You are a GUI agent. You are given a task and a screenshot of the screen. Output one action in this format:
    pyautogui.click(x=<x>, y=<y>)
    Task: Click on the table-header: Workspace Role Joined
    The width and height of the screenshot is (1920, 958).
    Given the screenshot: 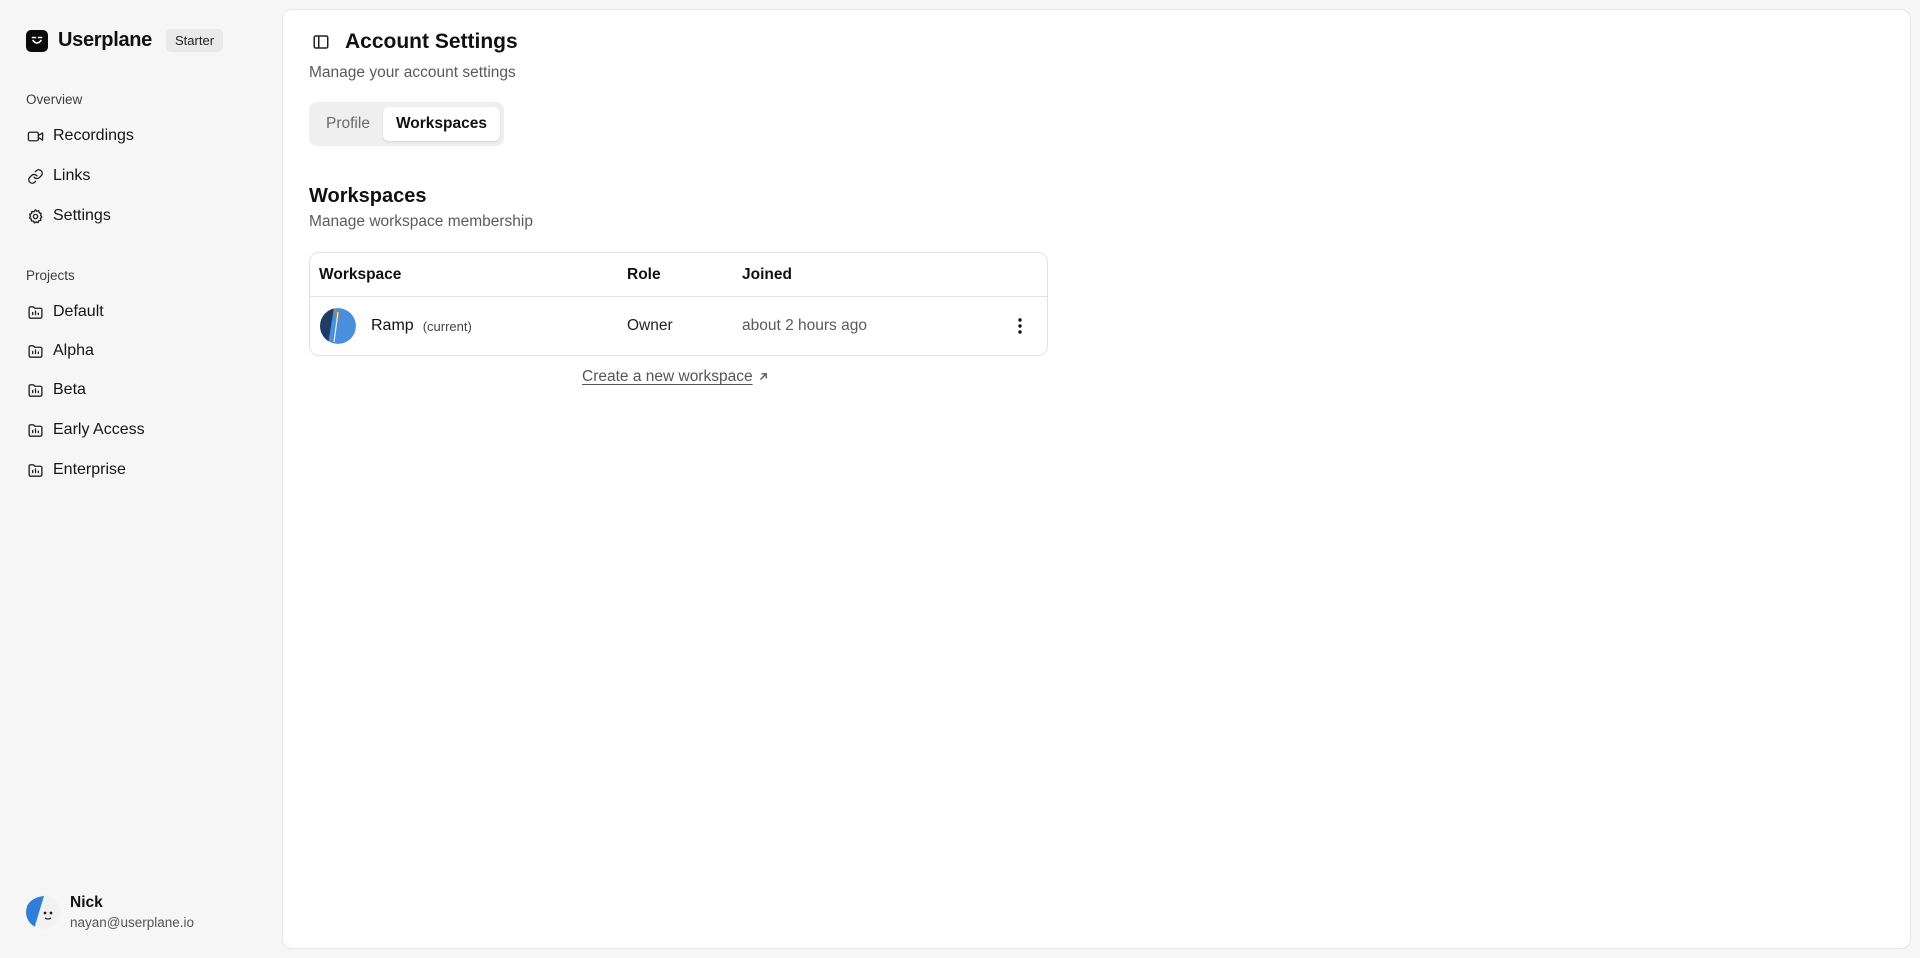 What is the action you would take?
    pyautogui.click(x=678, y=275)
    